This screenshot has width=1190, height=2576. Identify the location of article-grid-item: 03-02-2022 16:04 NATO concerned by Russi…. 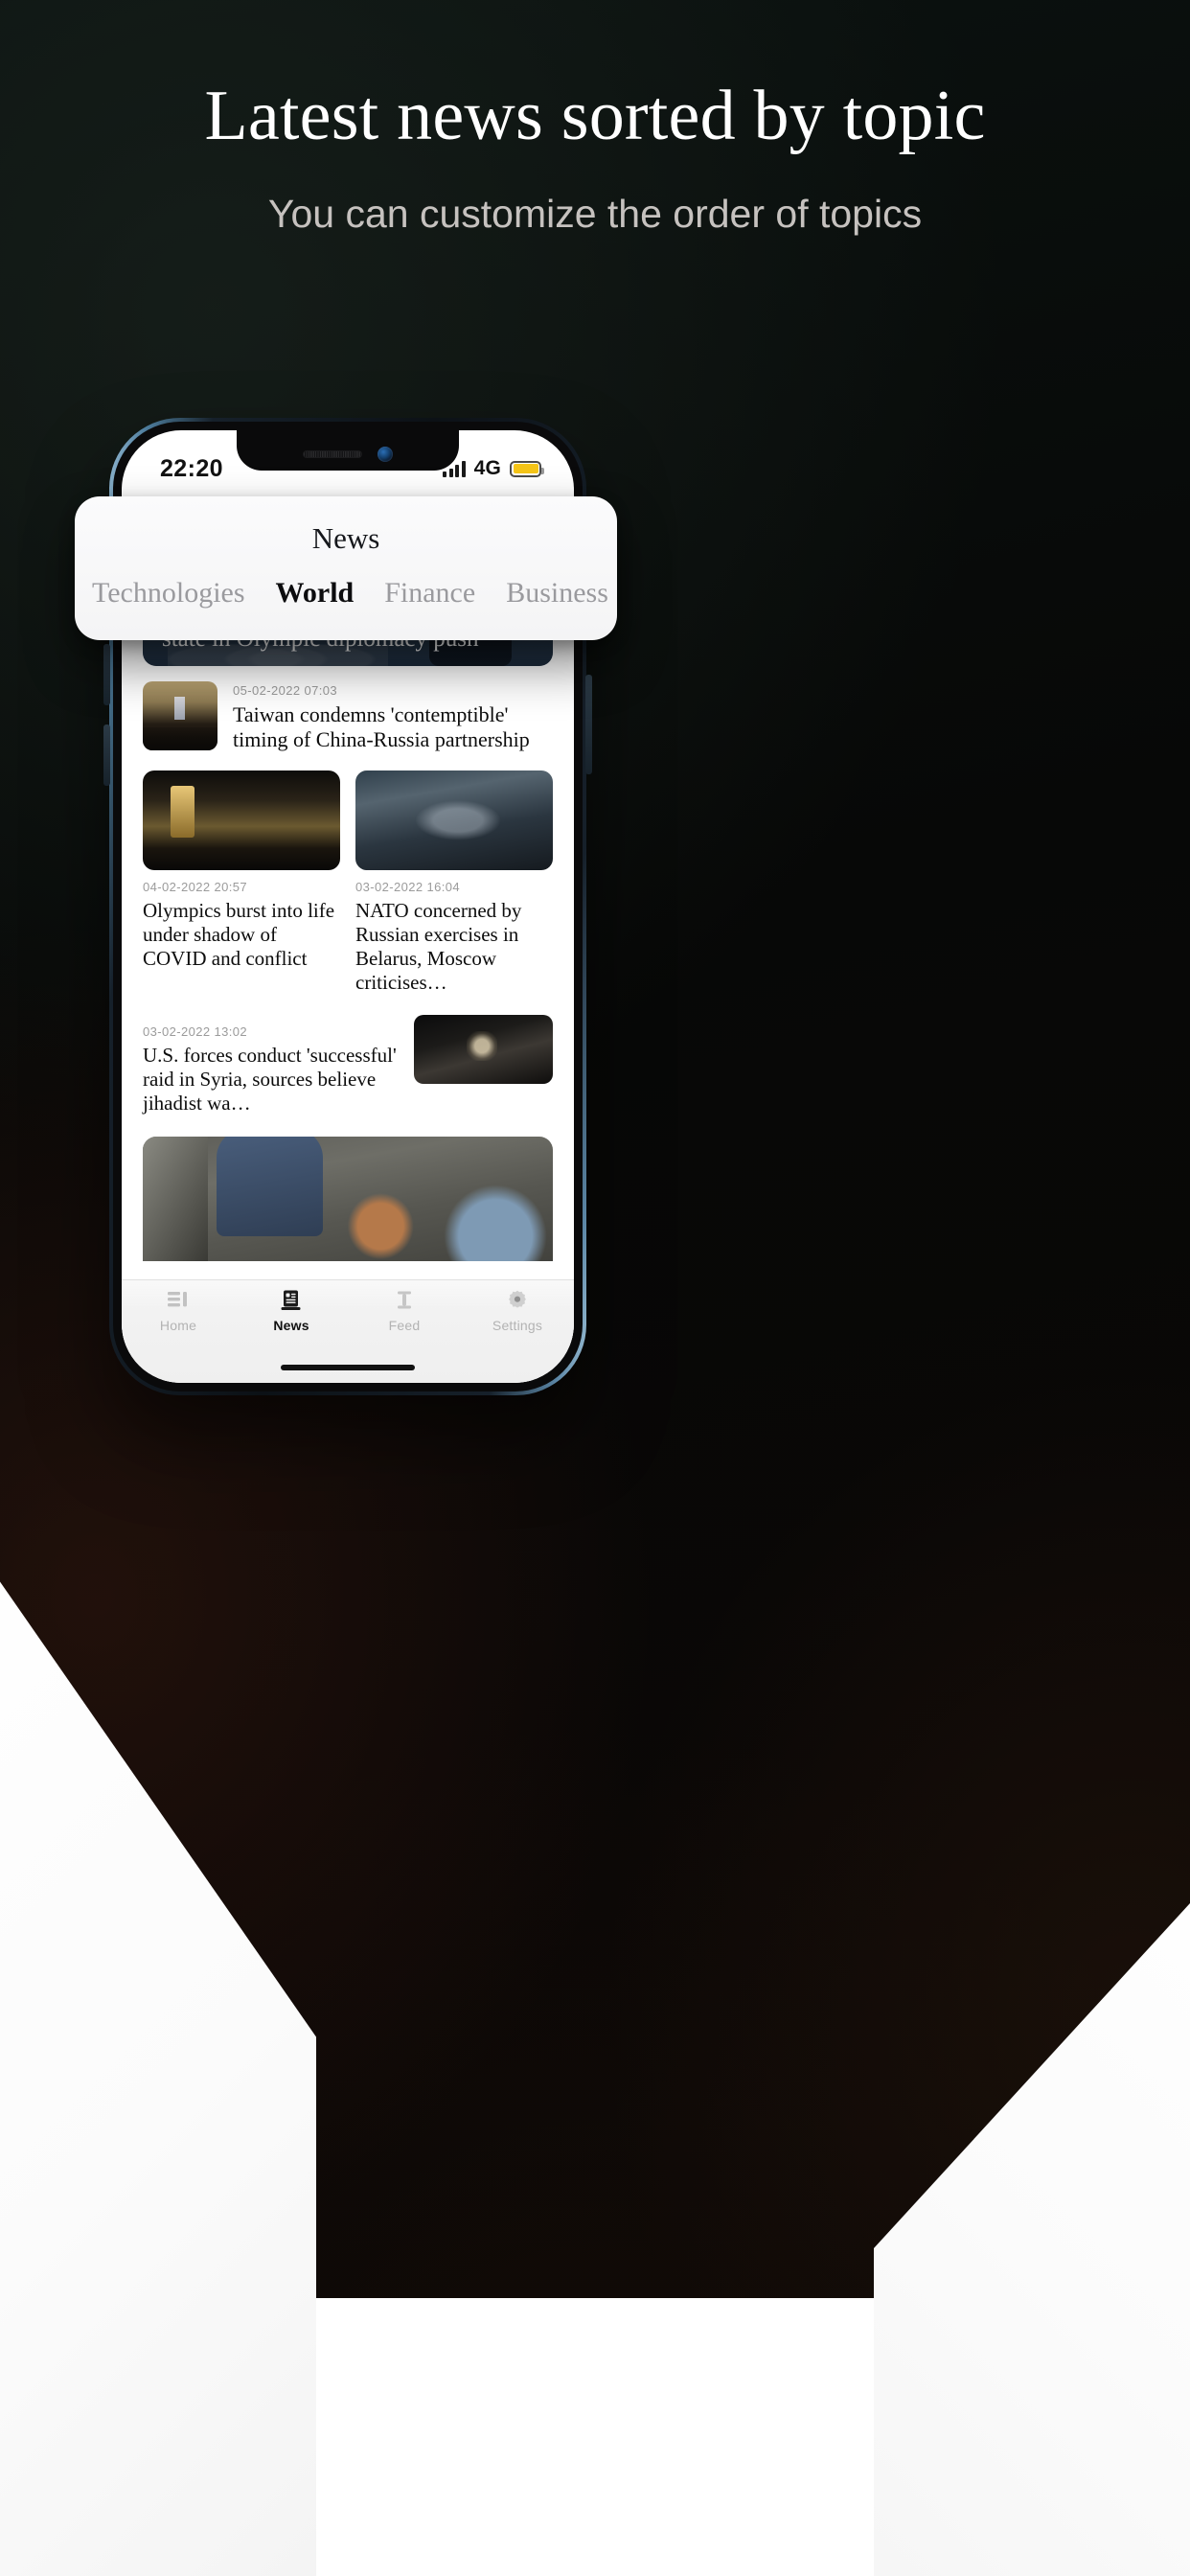
(454, 883).